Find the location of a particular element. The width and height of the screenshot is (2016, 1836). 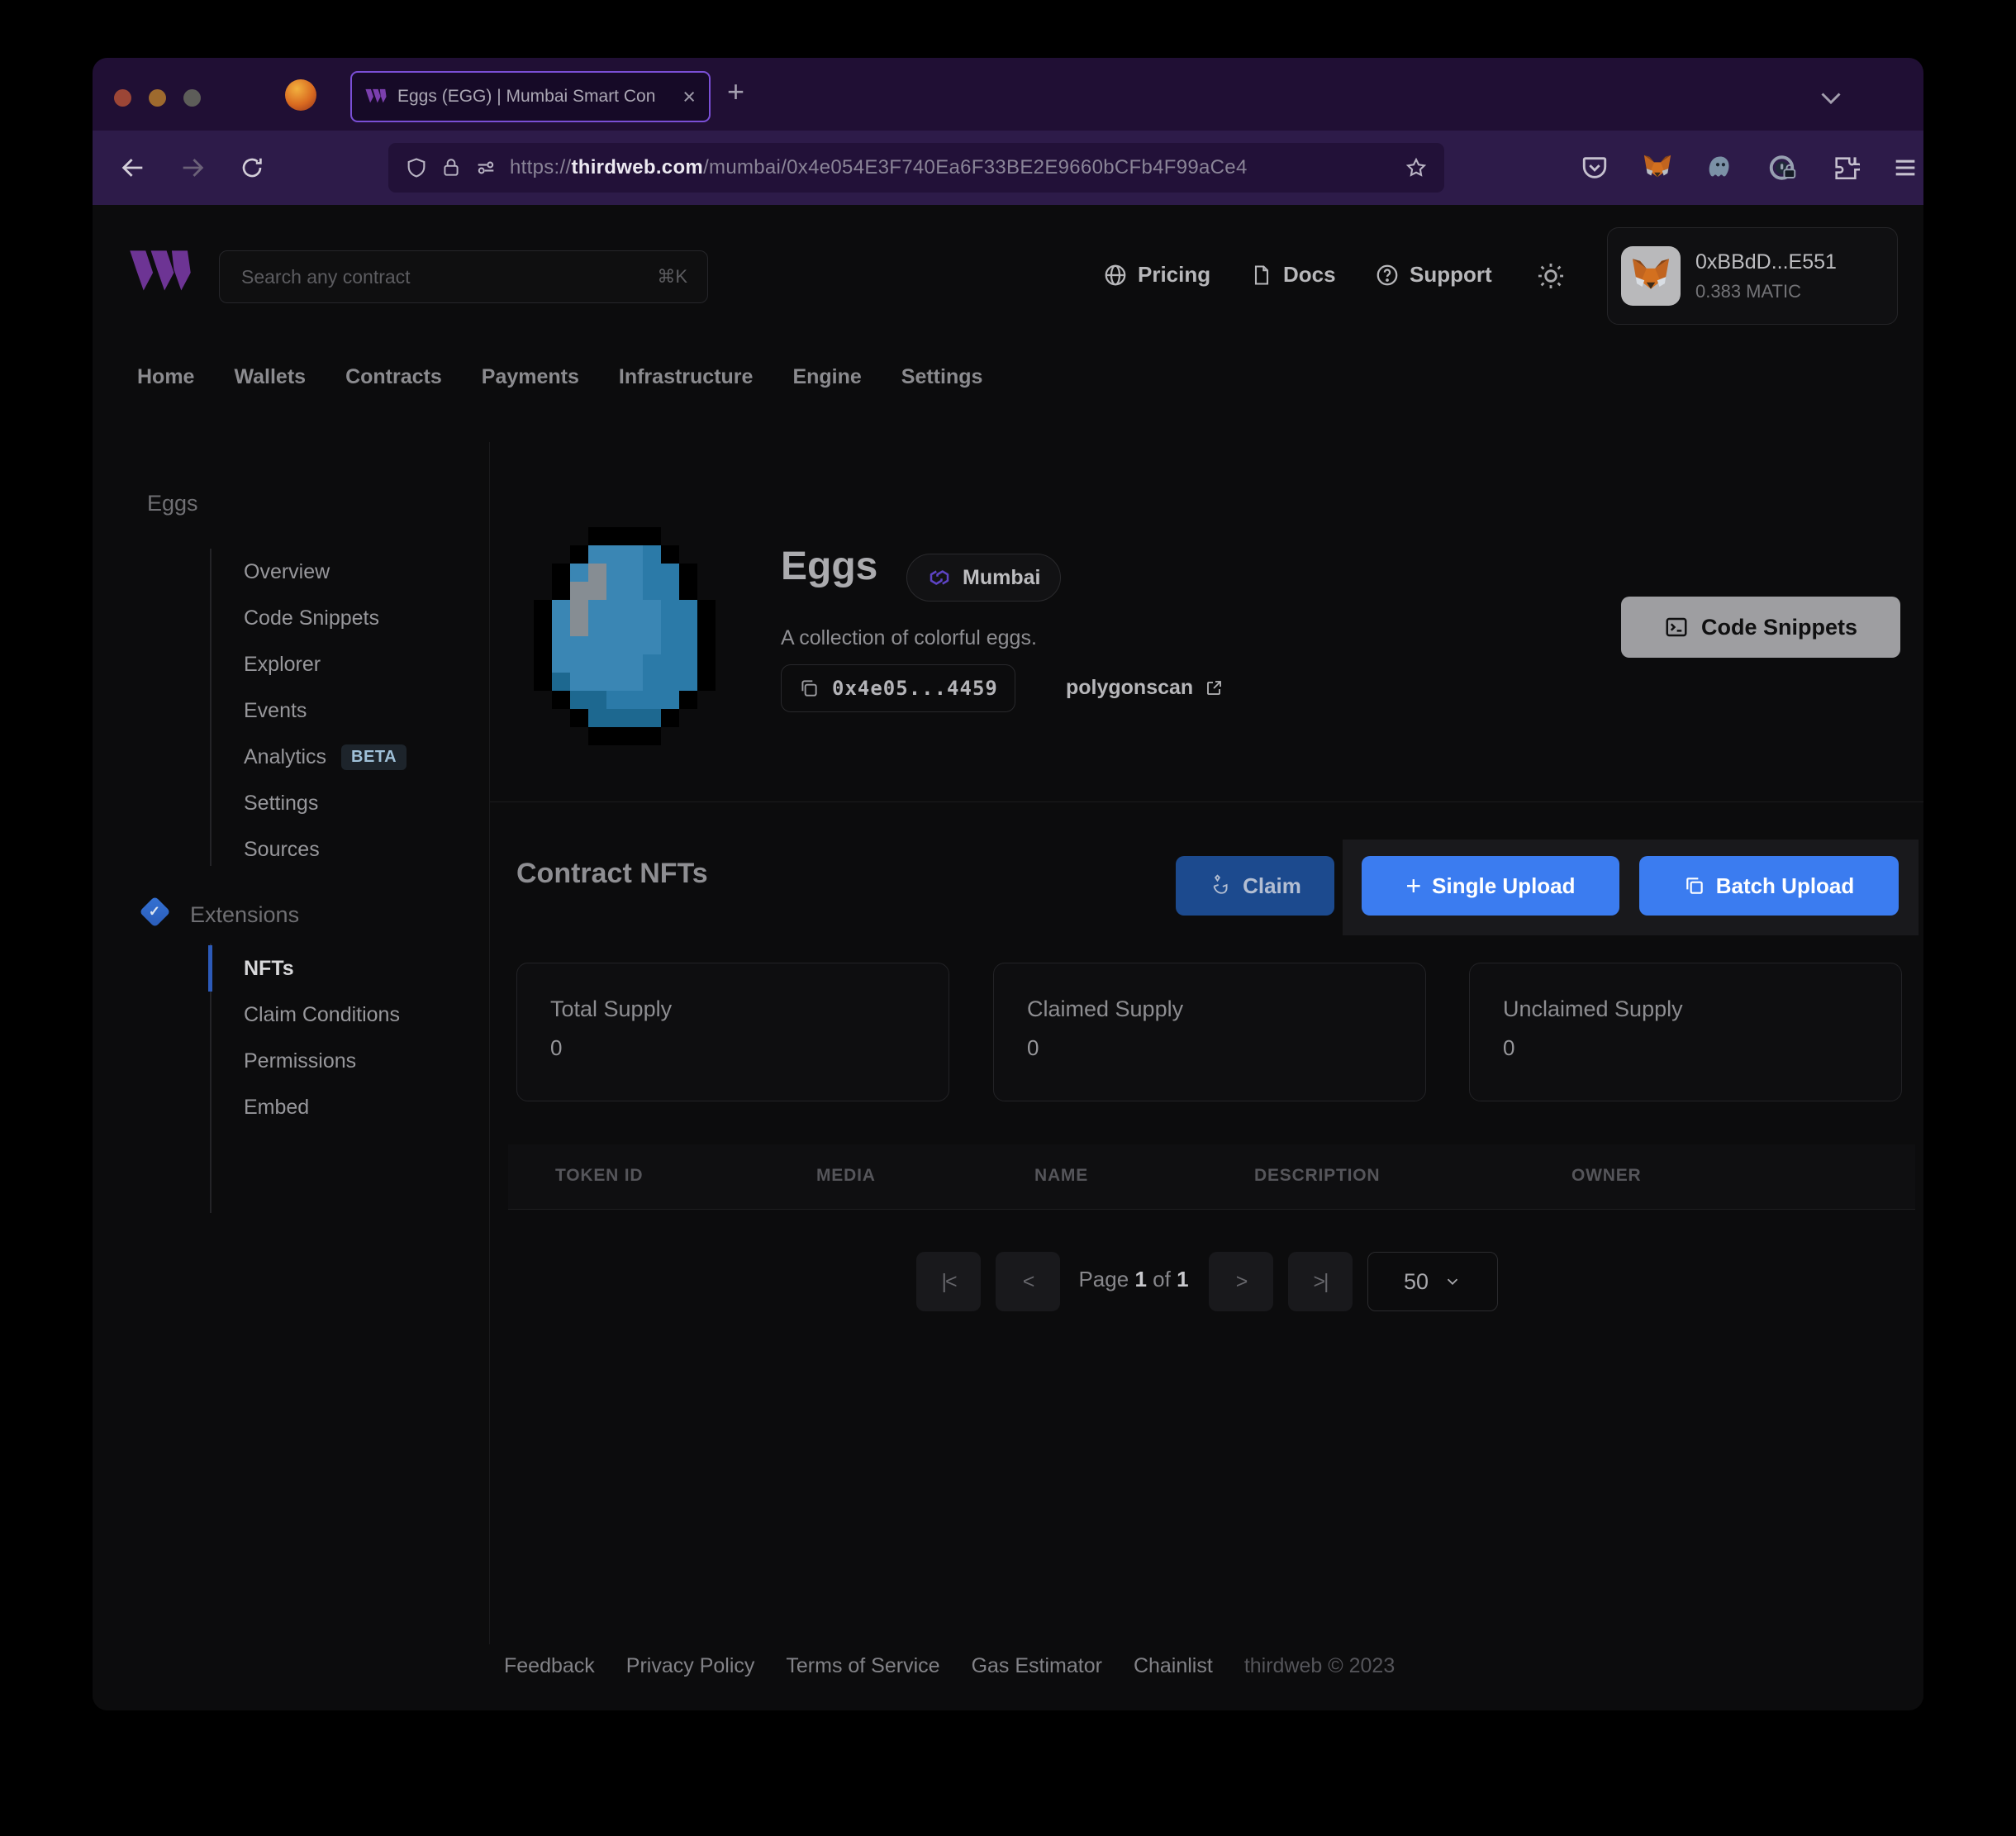

pagination-last-button: >| is located at coordinates (1320, 1281).